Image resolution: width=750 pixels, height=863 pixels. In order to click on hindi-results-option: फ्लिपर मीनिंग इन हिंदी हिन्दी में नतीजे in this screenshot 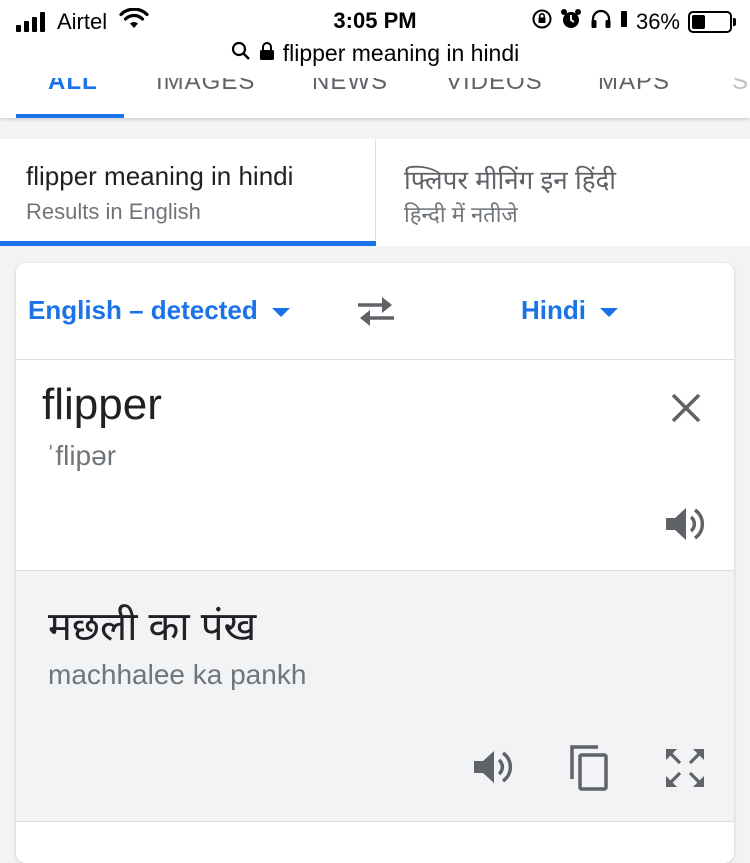, I will do `click(563, 192)`.